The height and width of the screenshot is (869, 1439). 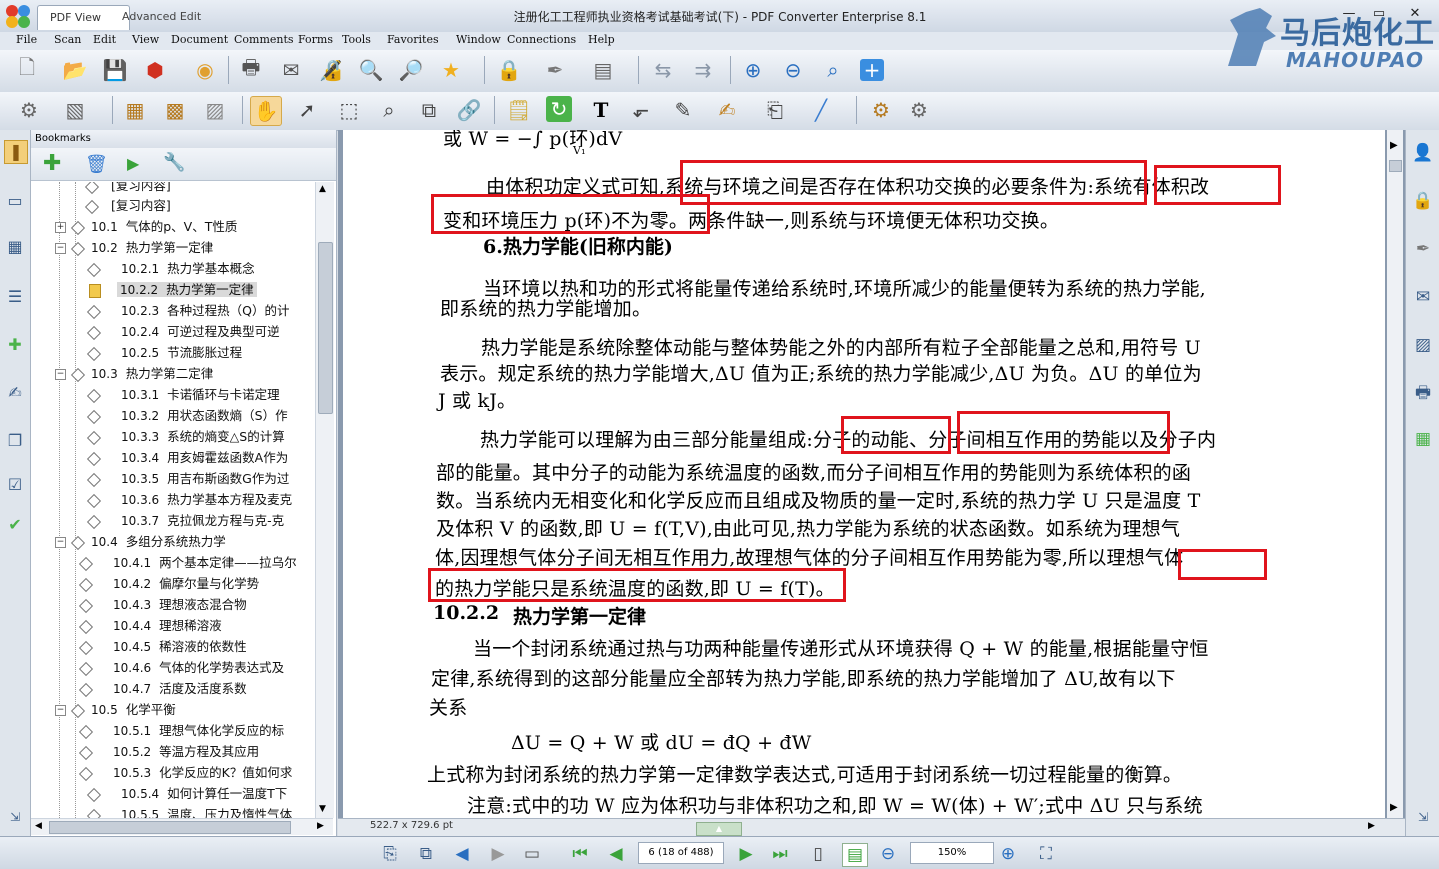 What do you see at coordinates (821, 110) in the screenshot?
I see `line-tool-icon: ╱` at bounding box center [821, 110].